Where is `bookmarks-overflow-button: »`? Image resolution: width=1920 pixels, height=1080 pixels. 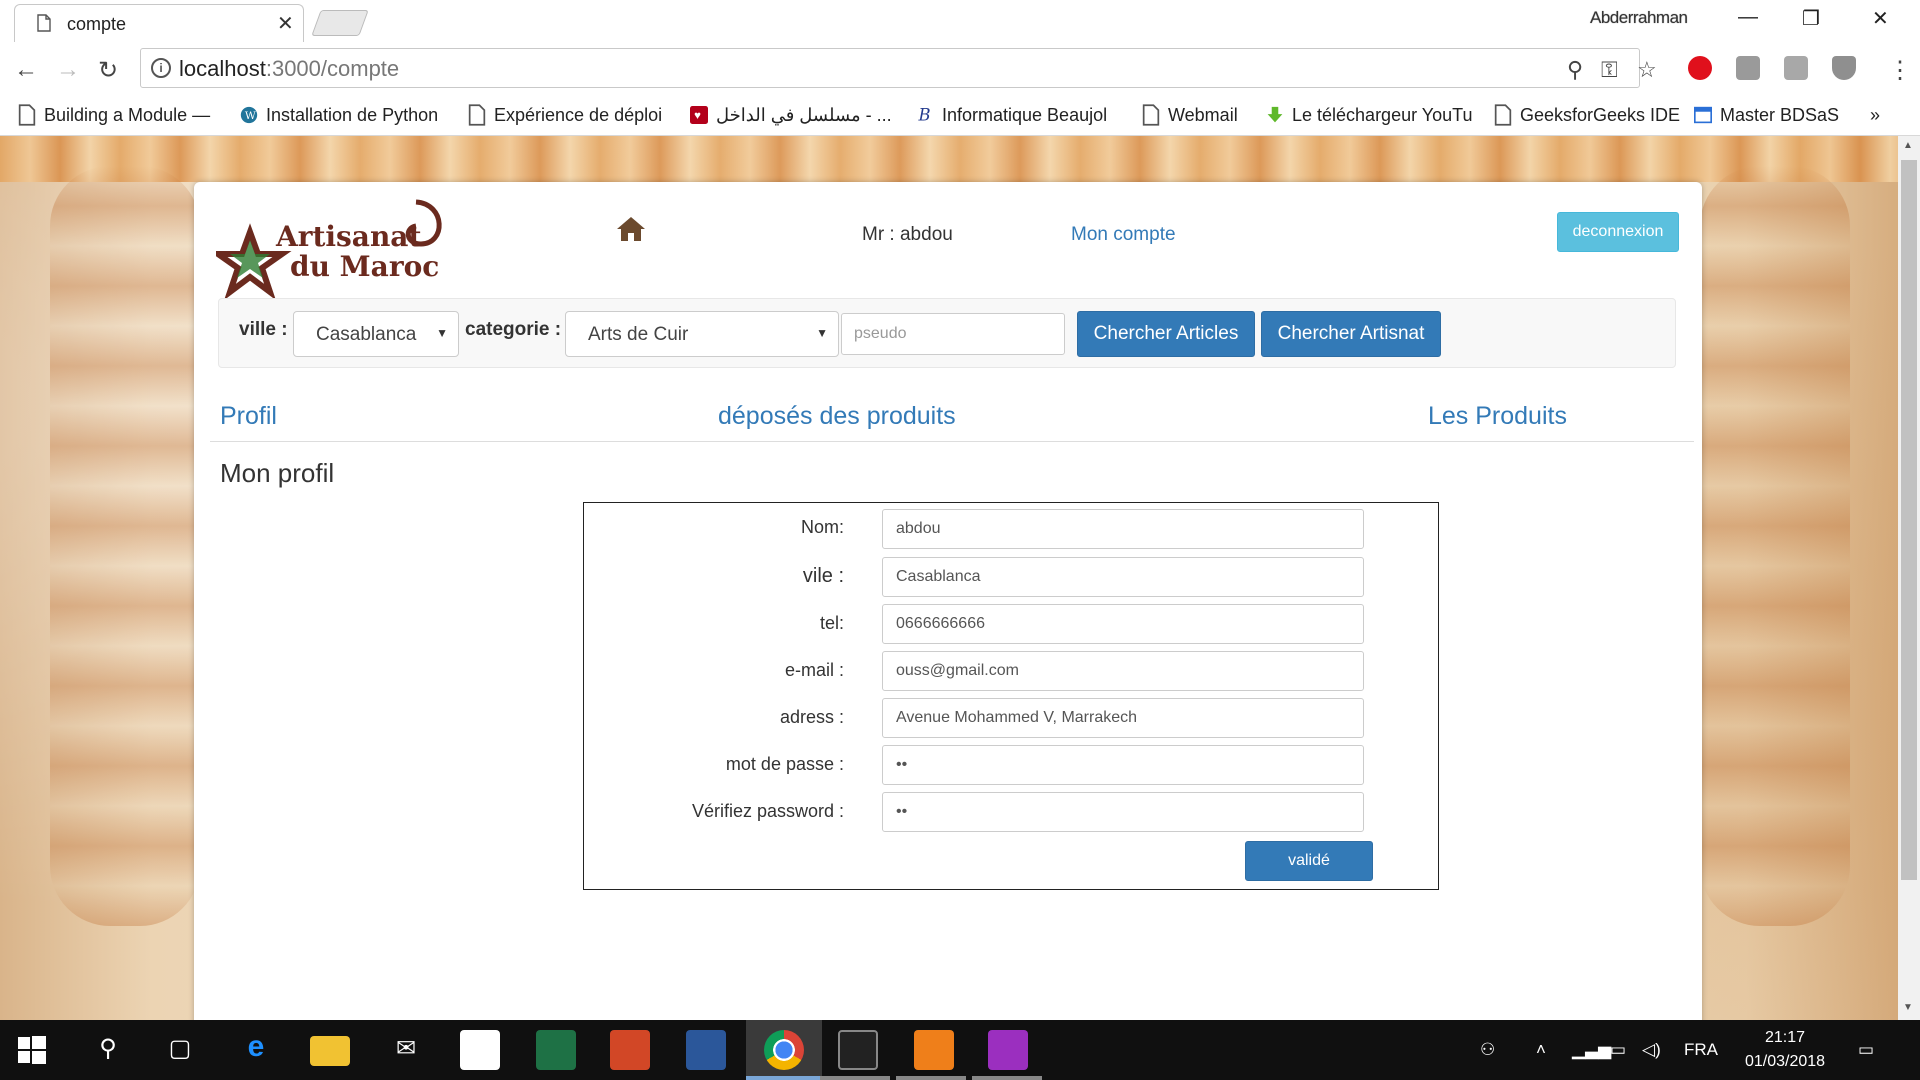 bookmarks-overflow-button: » is located at coordinates (1885, 117).